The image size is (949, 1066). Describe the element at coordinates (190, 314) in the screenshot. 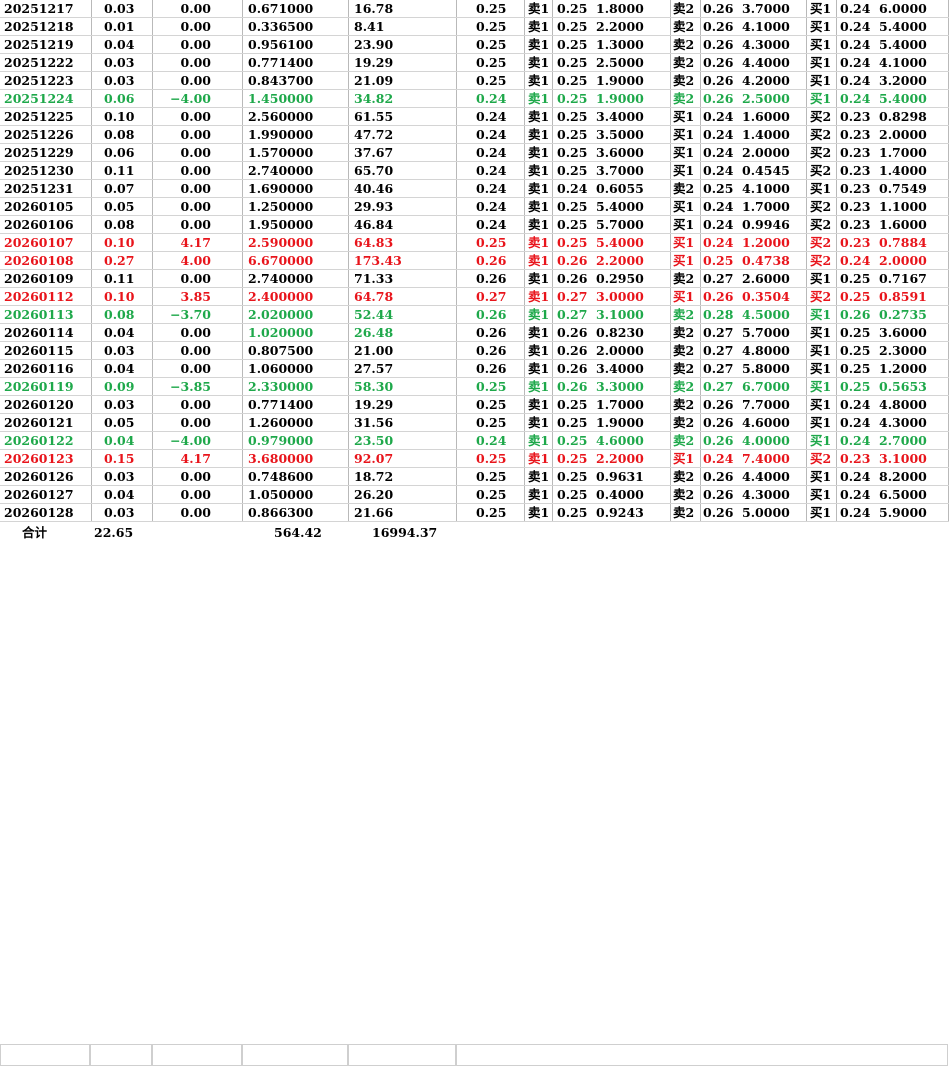

I see `cell-b: −3.70` at that location.